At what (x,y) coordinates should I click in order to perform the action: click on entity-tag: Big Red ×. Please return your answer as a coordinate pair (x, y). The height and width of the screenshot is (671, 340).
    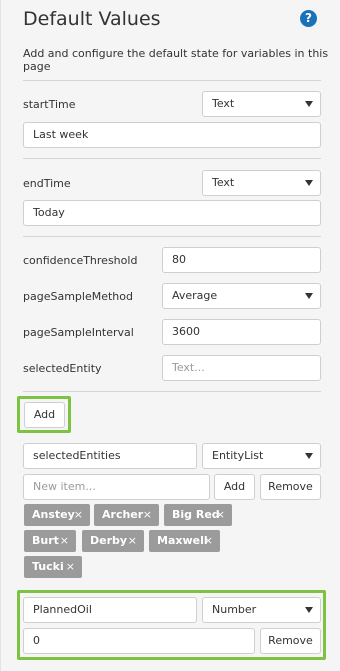
    Looking at the image, I should click on (198, 515).